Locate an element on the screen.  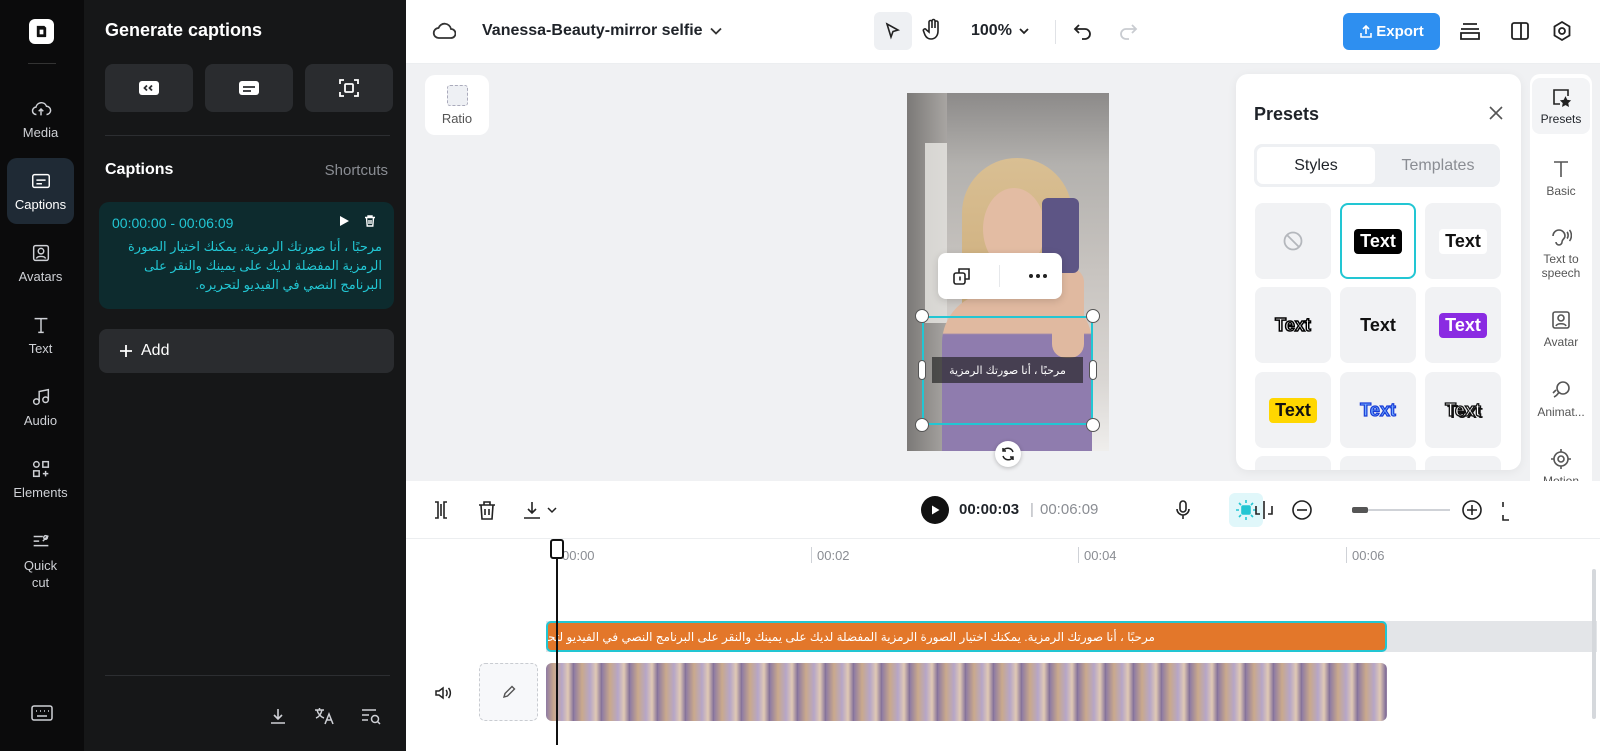
tool-avatar: Avatar is located at coordinates (1561, 329).